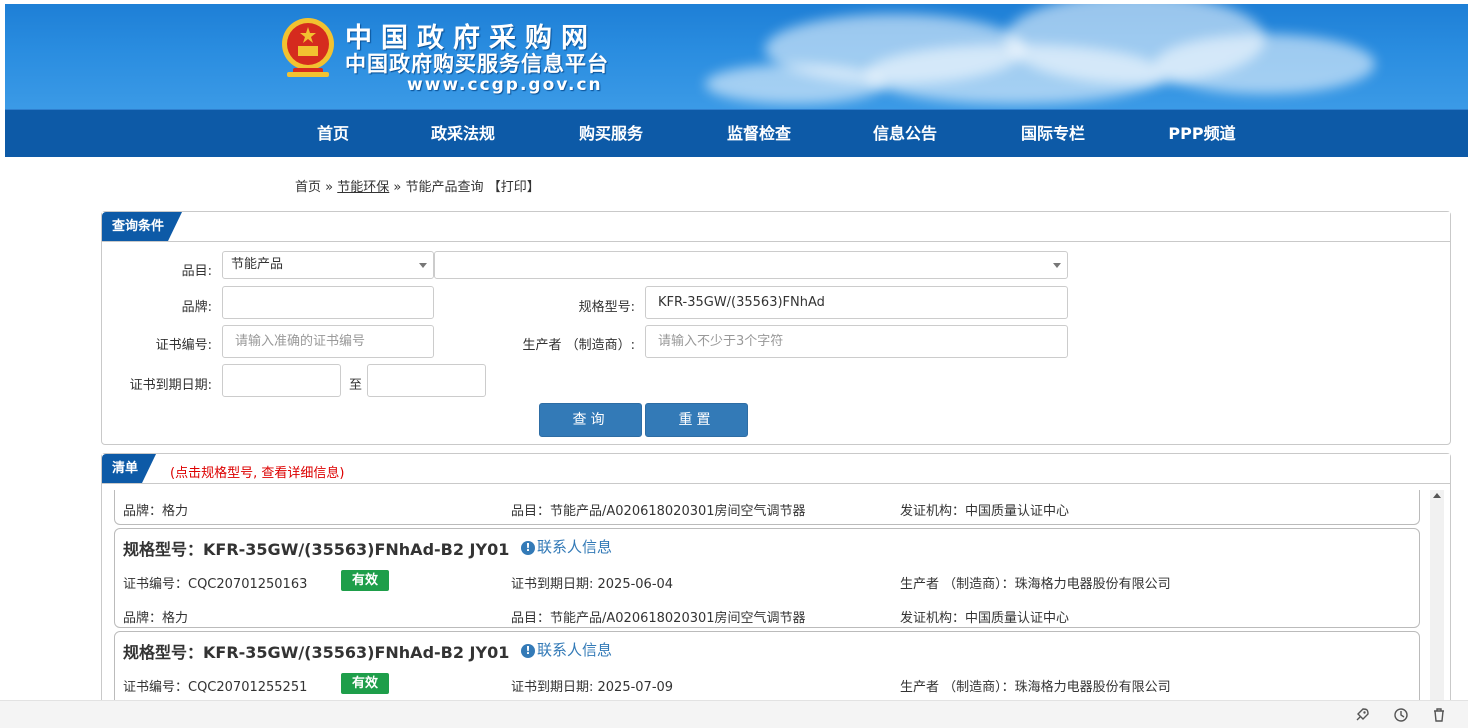  Describe the element at coordinates (308, 47) in the screenshot. I see `national-emblem-icon` at that location.